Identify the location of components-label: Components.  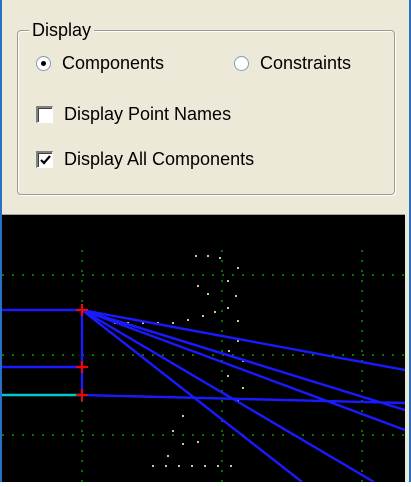
(113, 63).